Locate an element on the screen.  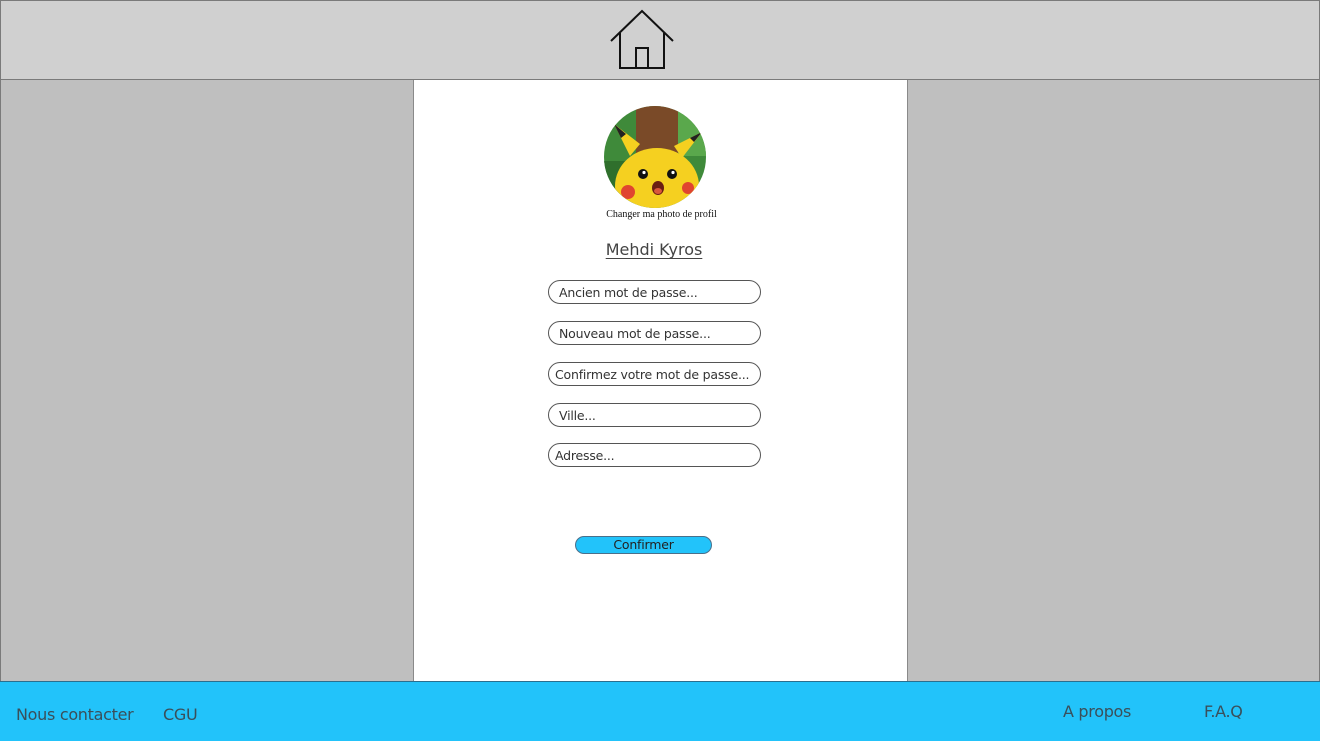
old-password-field is located at coordinates (654, 292).